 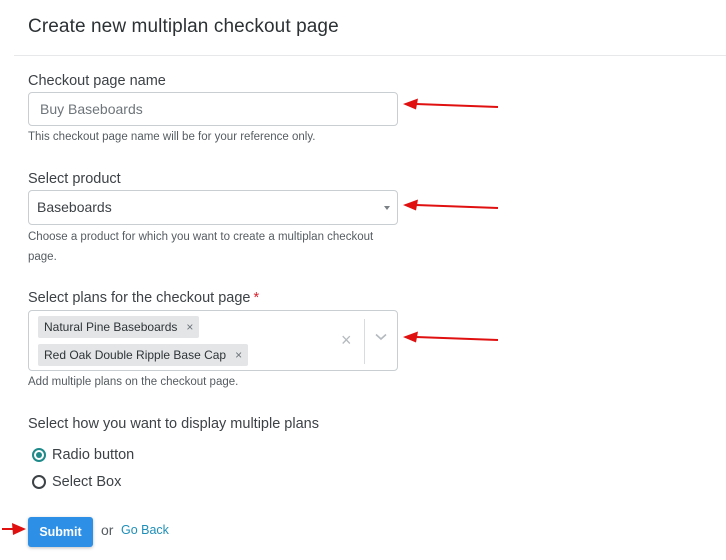 I want to click on plan-tag-label: Red Oak Double Ripple Base Cap, so click(x=135, y=355).